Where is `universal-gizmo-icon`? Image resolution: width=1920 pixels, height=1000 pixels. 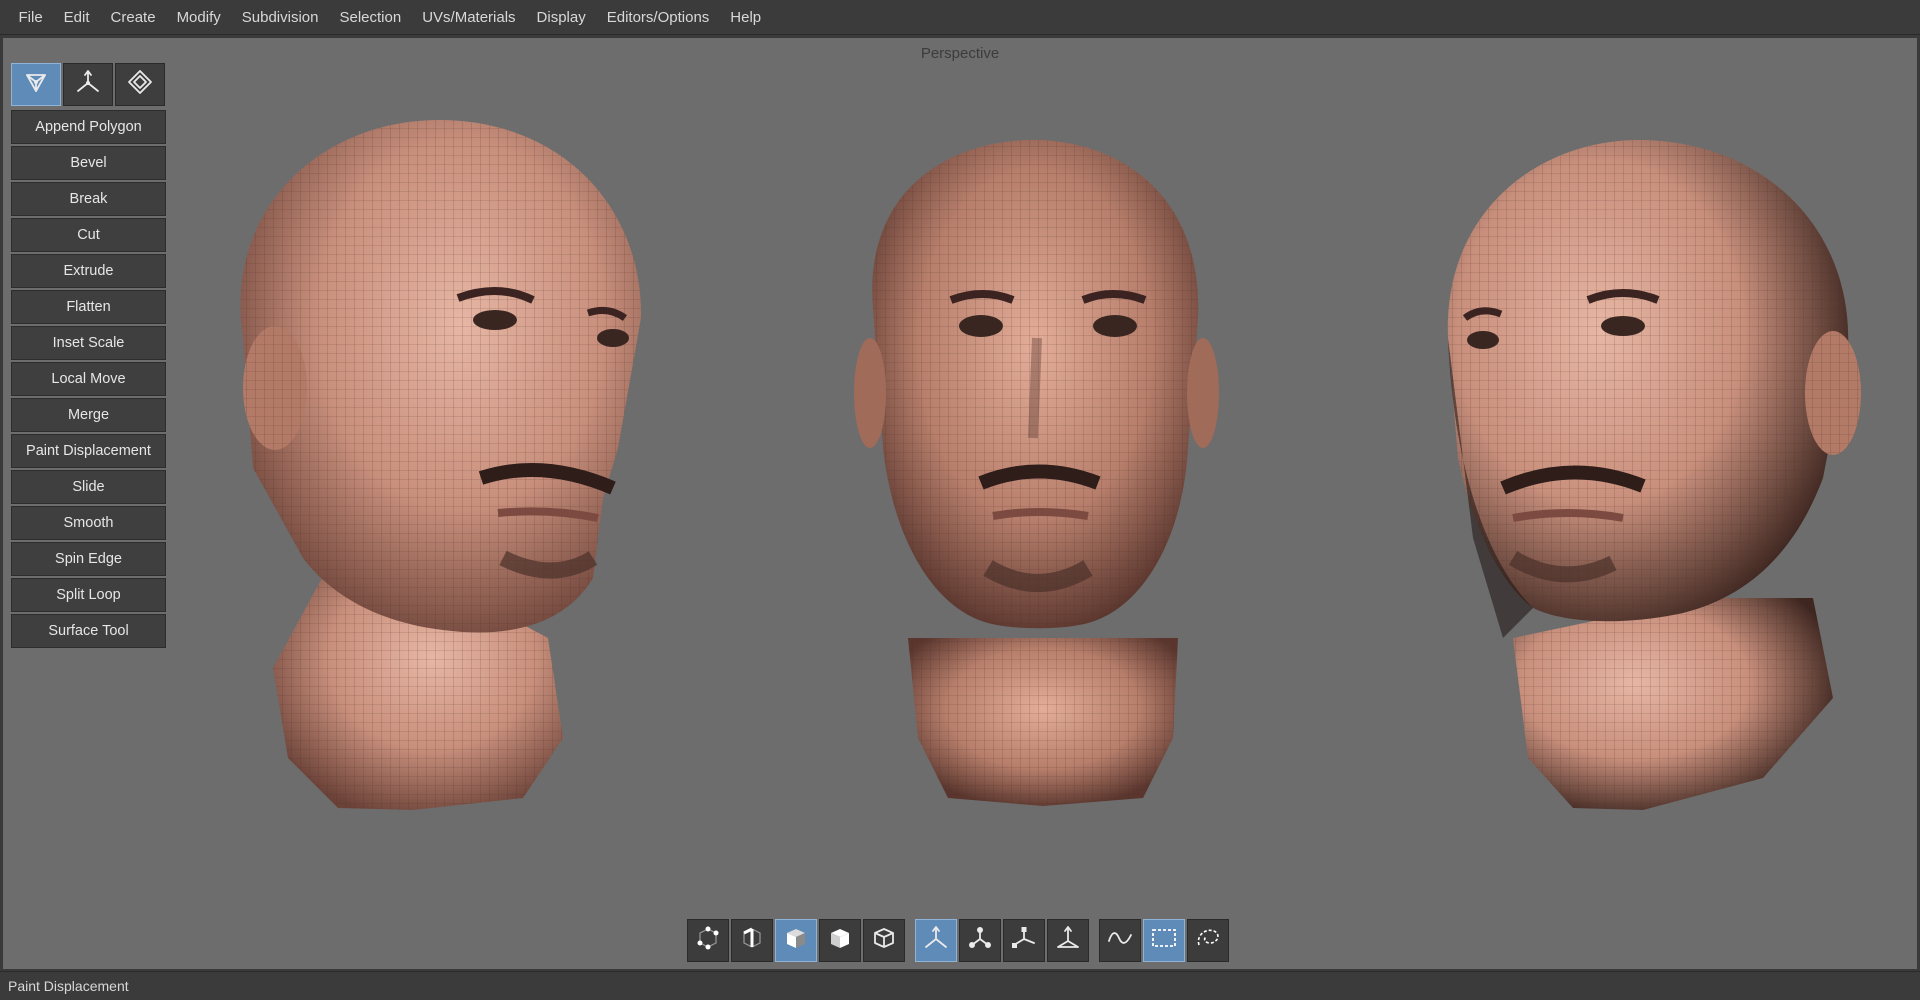
universal-gizmo-icon is located at coordinates (1068, 940).